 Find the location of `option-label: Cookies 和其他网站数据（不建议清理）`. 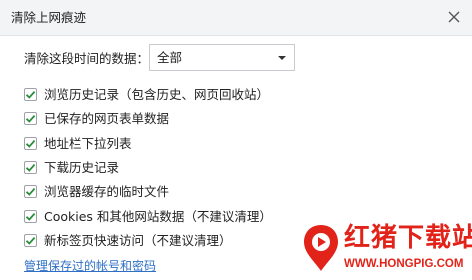

option-label: Cookies 和其他网站数据（不建议清理） is located at coordinates (158, 216).